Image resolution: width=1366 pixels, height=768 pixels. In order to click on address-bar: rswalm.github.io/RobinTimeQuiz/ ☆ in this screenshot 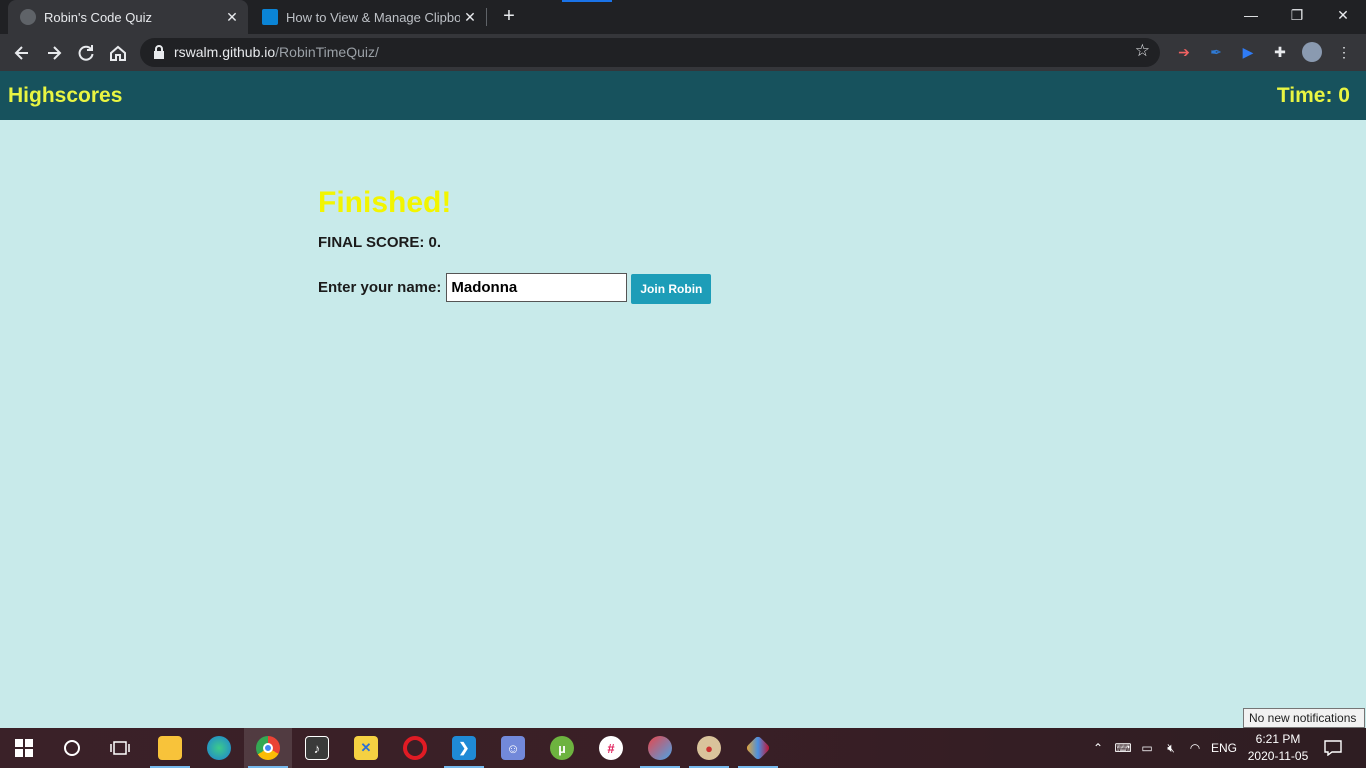, I will do `click(650, 52)`.